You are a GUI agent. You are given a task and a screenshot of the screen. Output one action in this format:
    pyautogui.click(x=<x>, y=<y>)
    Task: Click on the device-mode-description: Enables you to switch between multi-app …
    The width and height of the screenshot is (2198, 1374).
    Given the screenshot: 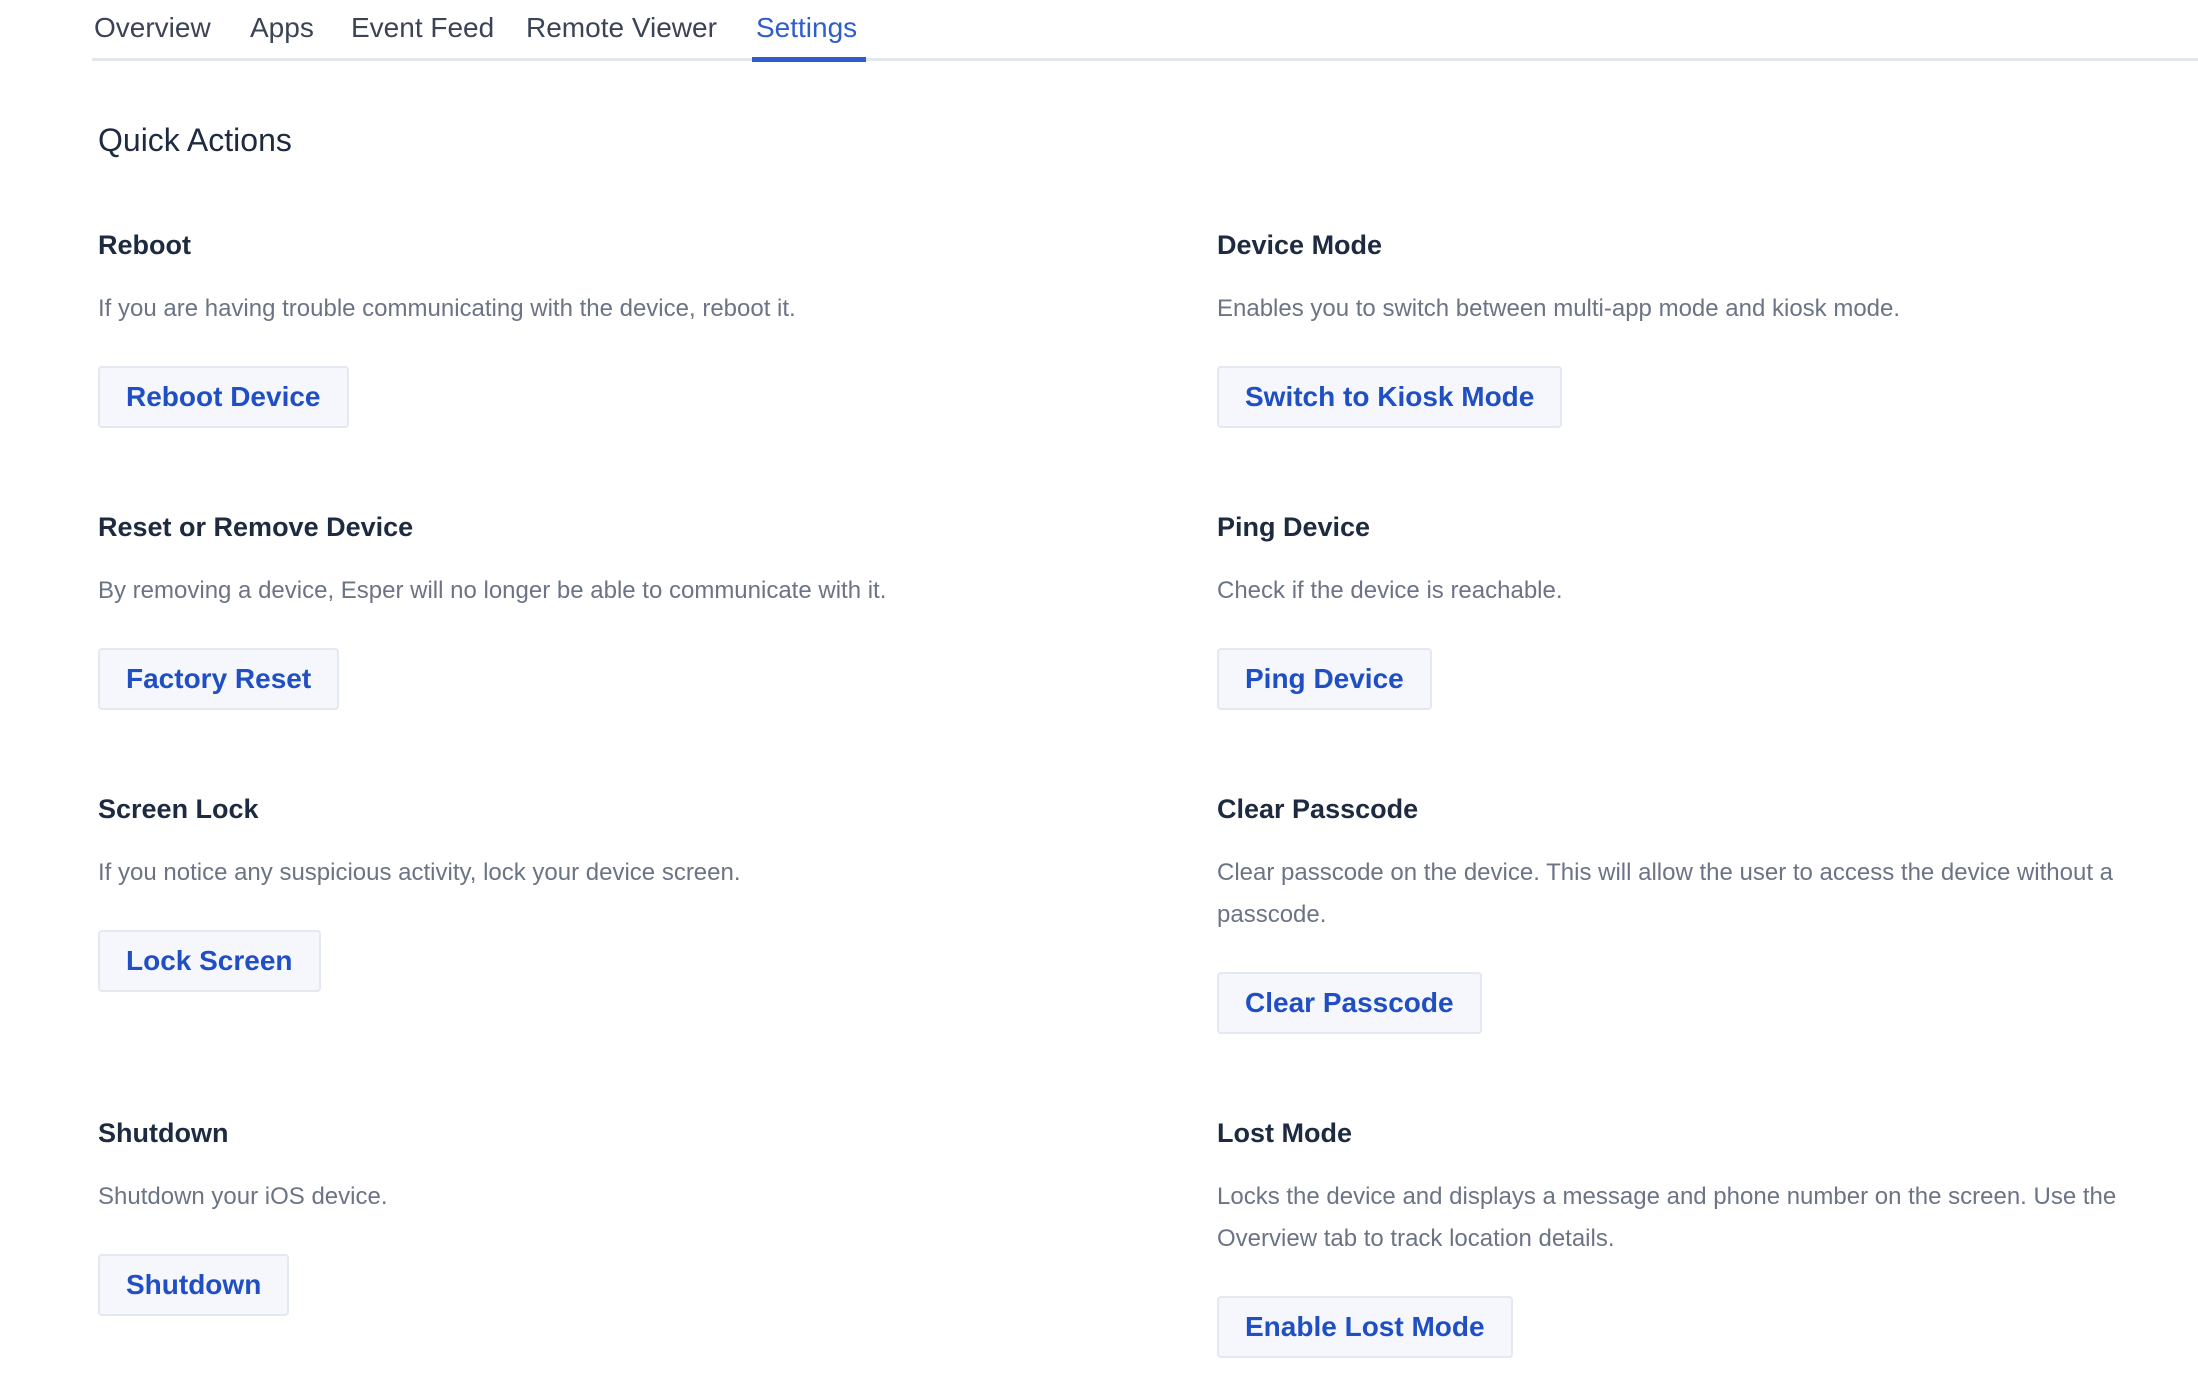 What is the action you would take?
    pyautogui.click(x=1559, y=308)
    